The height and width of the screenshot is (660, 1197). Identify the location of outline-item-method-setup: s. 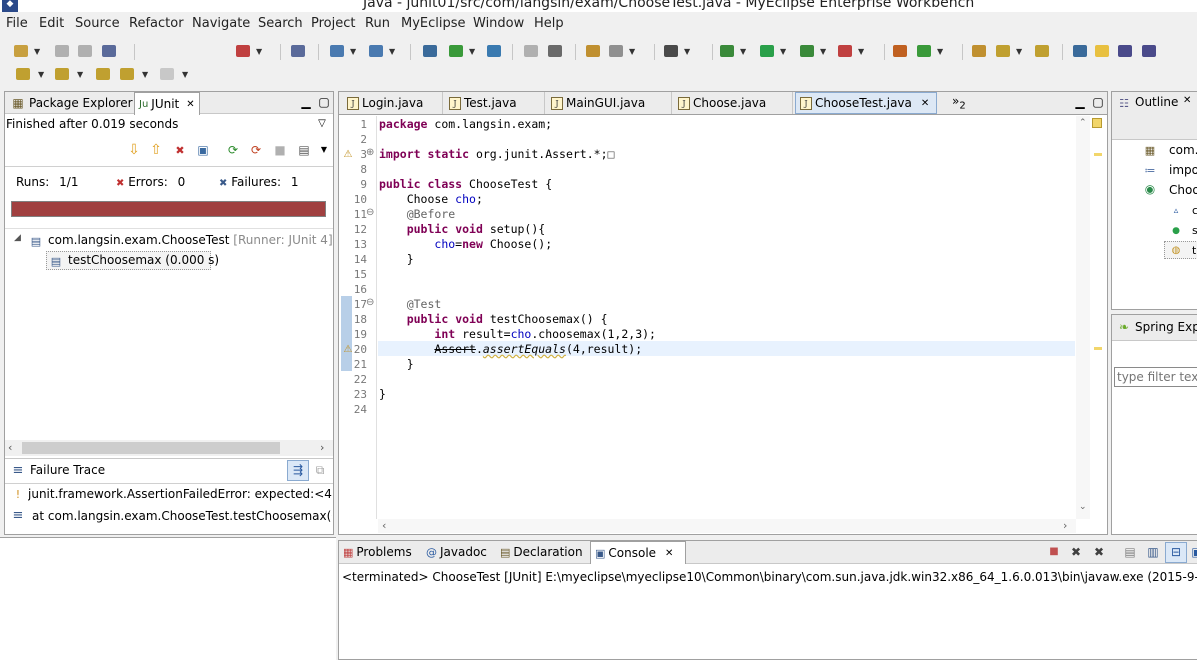
(1194, 230).